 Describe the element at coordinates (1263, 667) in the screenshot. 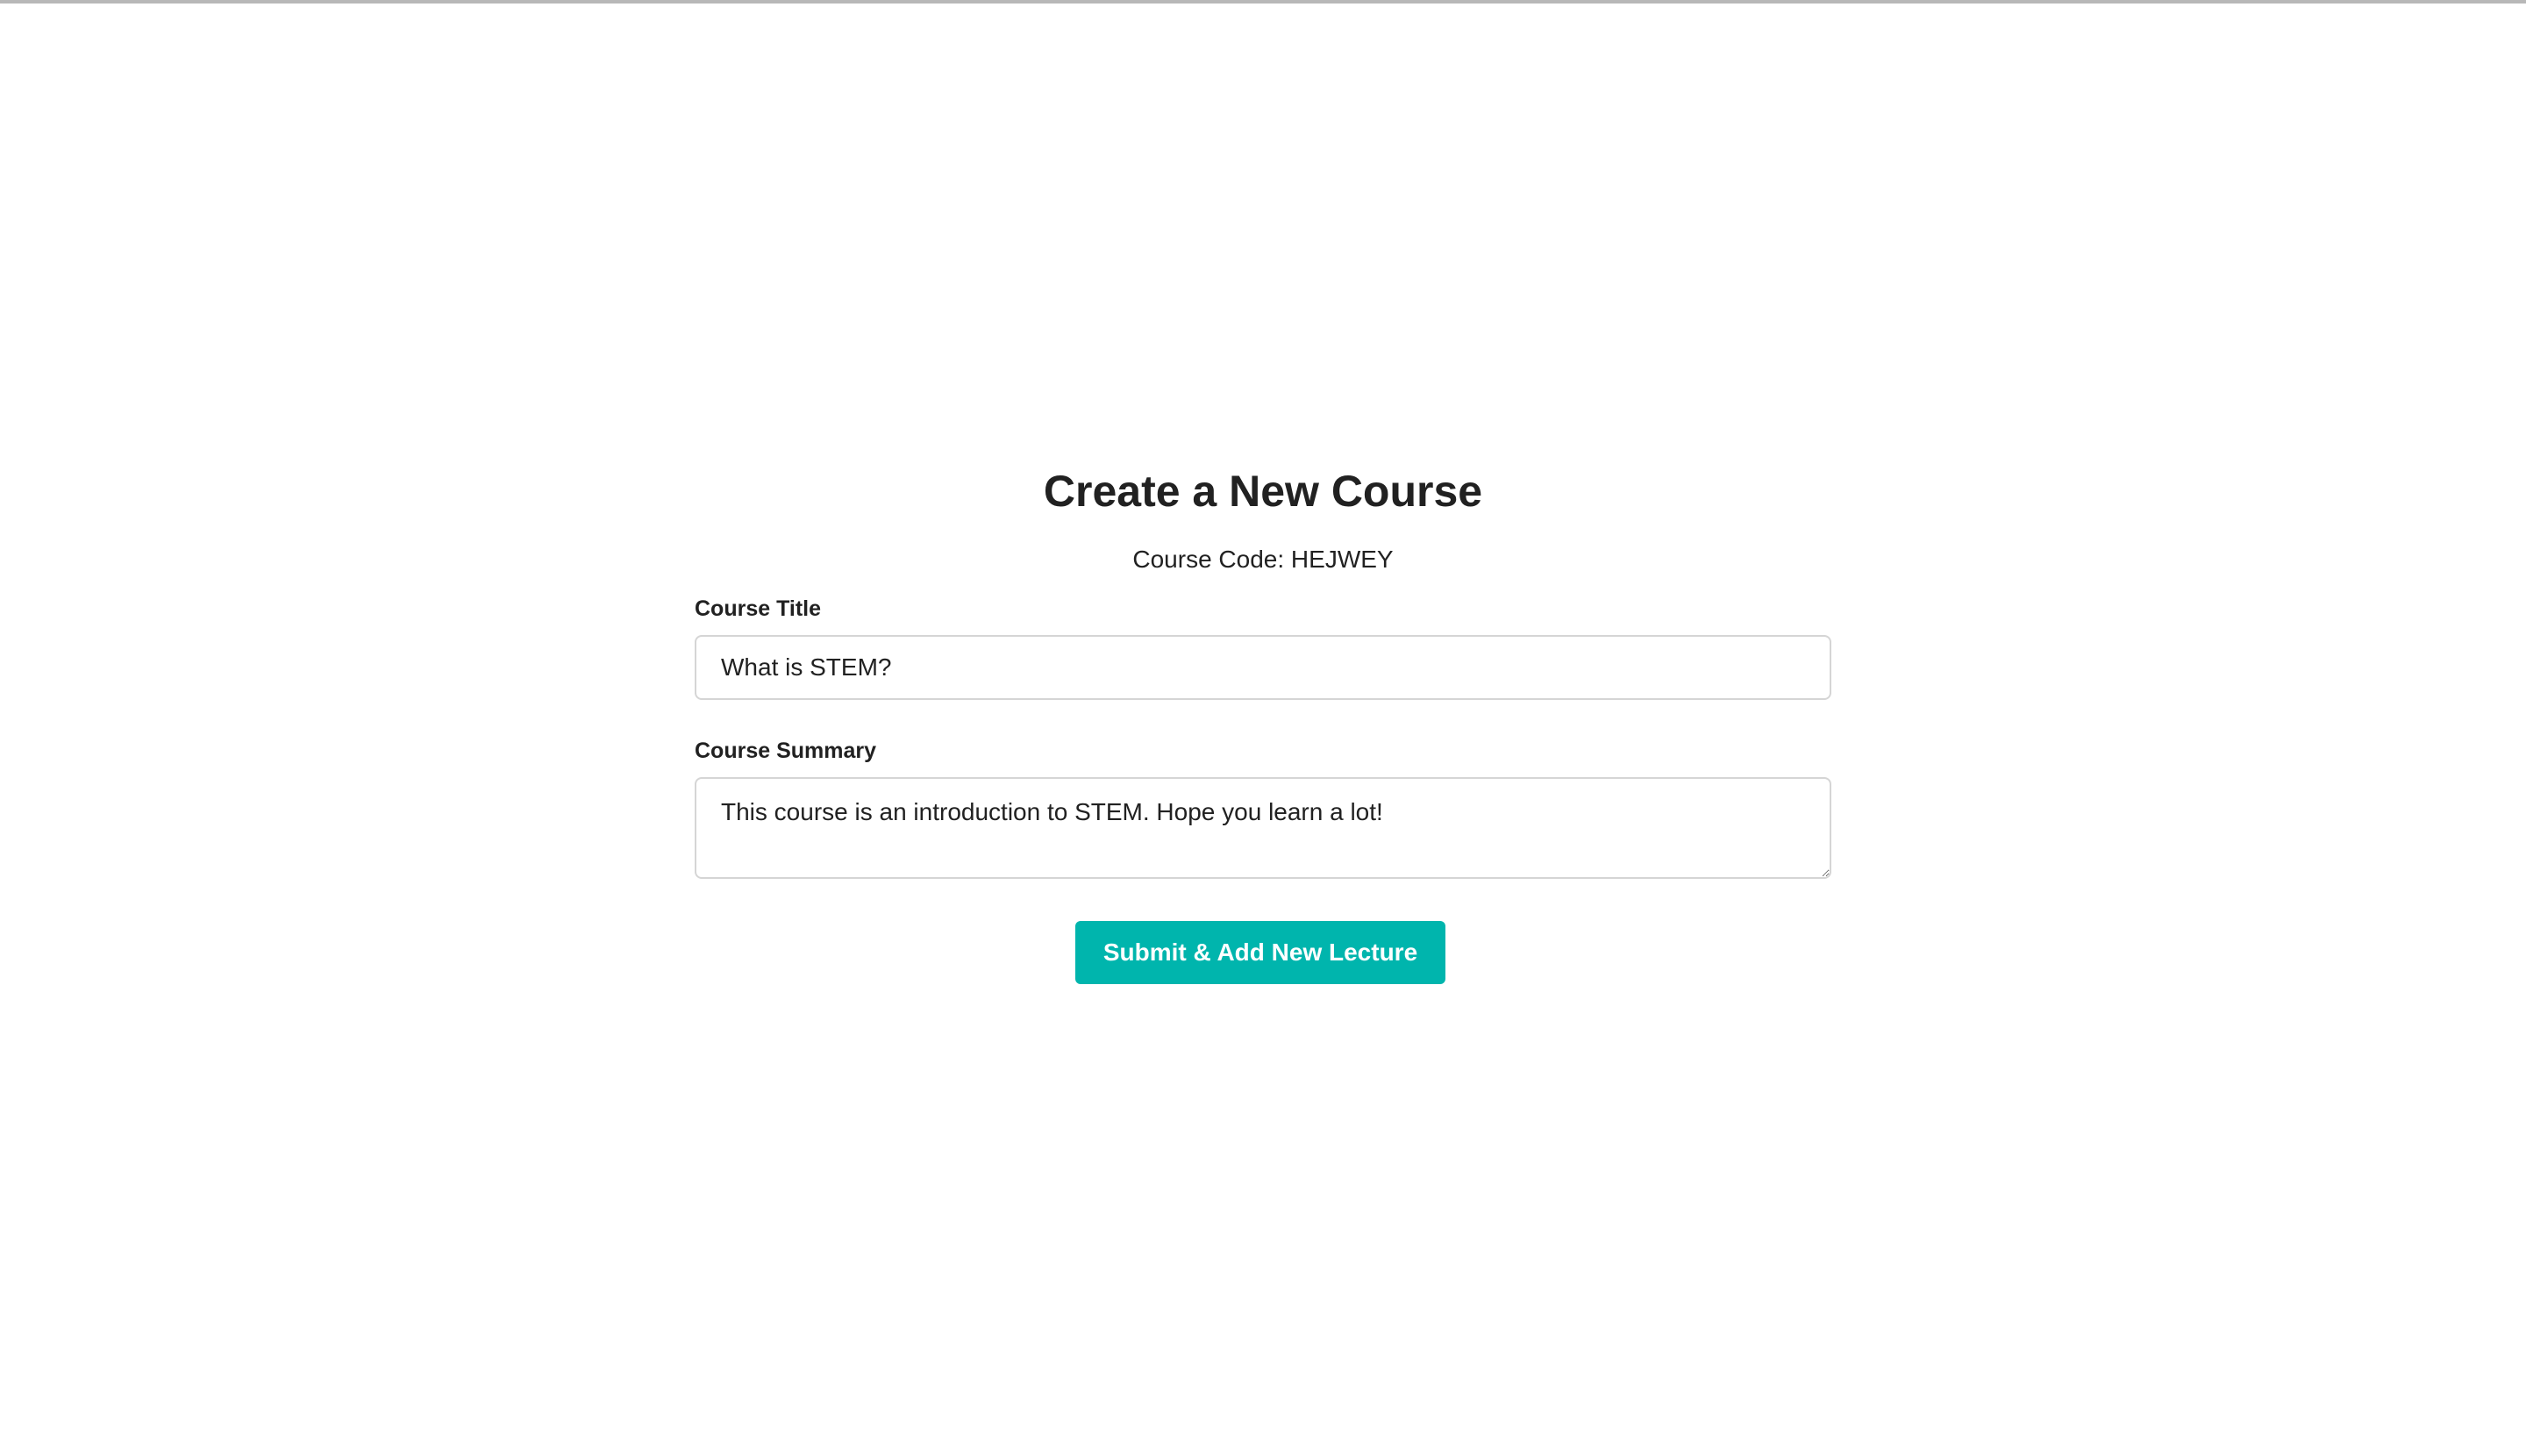

I see `course-title-input` at that location.